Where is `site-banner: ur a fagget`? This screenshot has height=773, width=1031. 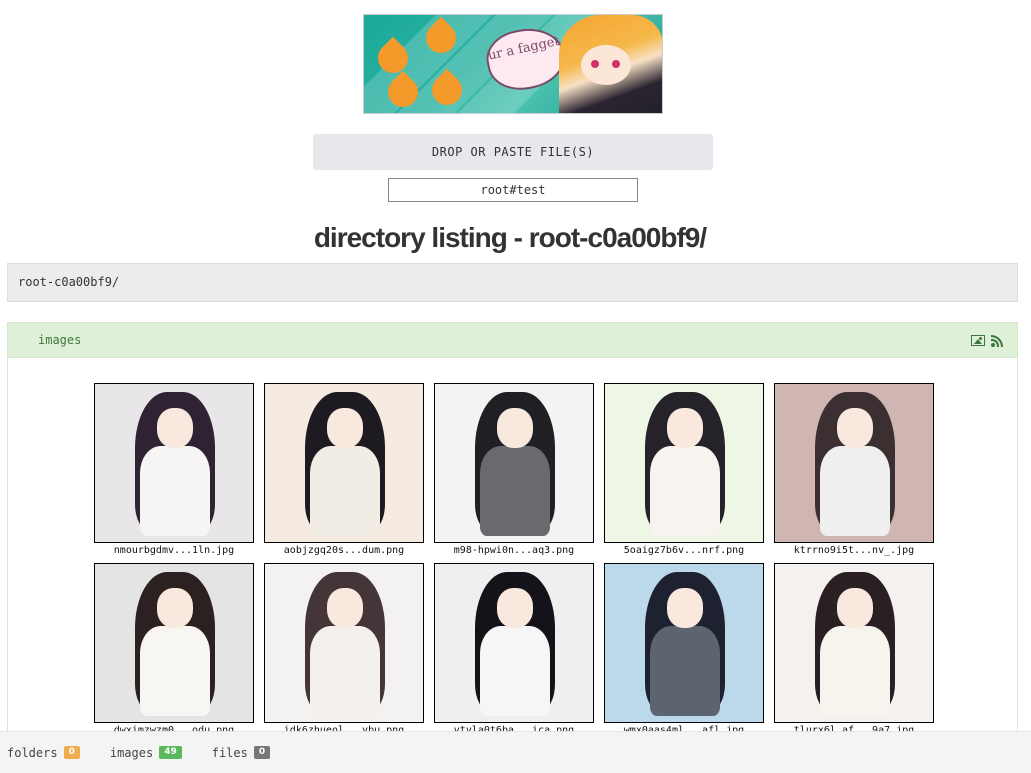
site-banner: ur a fagget is located at coordinates (513, 64).